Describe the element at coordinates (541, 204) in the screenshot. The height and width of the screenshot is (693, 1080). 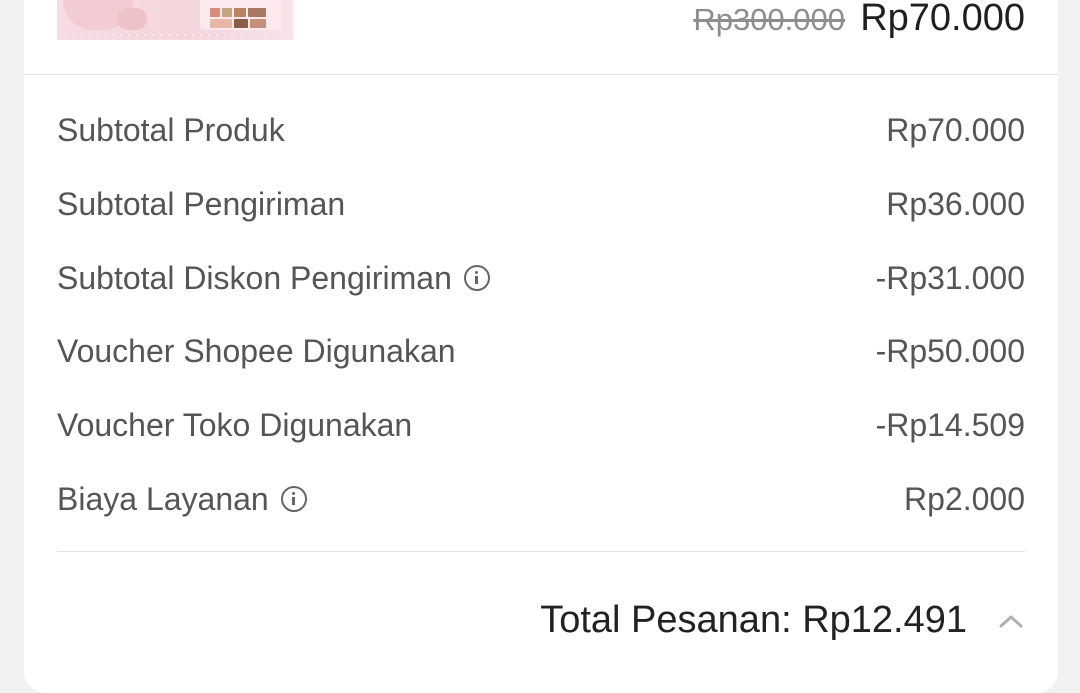
I see `summary-row-subtotal-pengiriman: Subtotal Pengiriman Rp36.000` at that location.